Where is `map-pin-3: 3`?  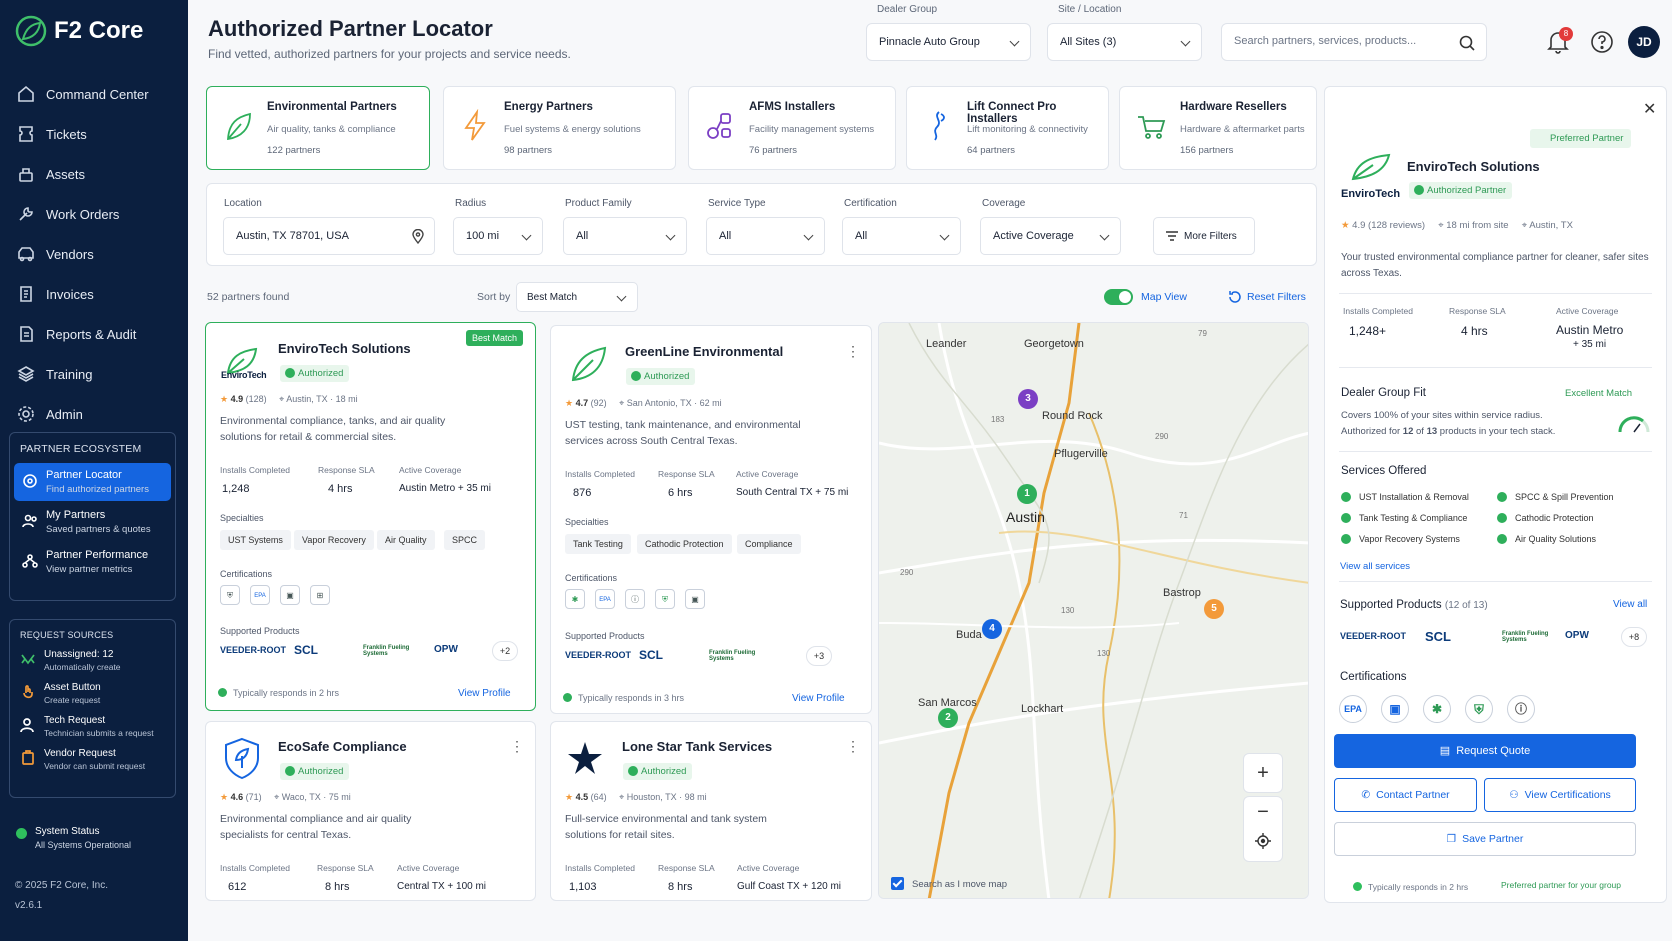
map-pin-3: 3 is located at coordinates (1028, 399).